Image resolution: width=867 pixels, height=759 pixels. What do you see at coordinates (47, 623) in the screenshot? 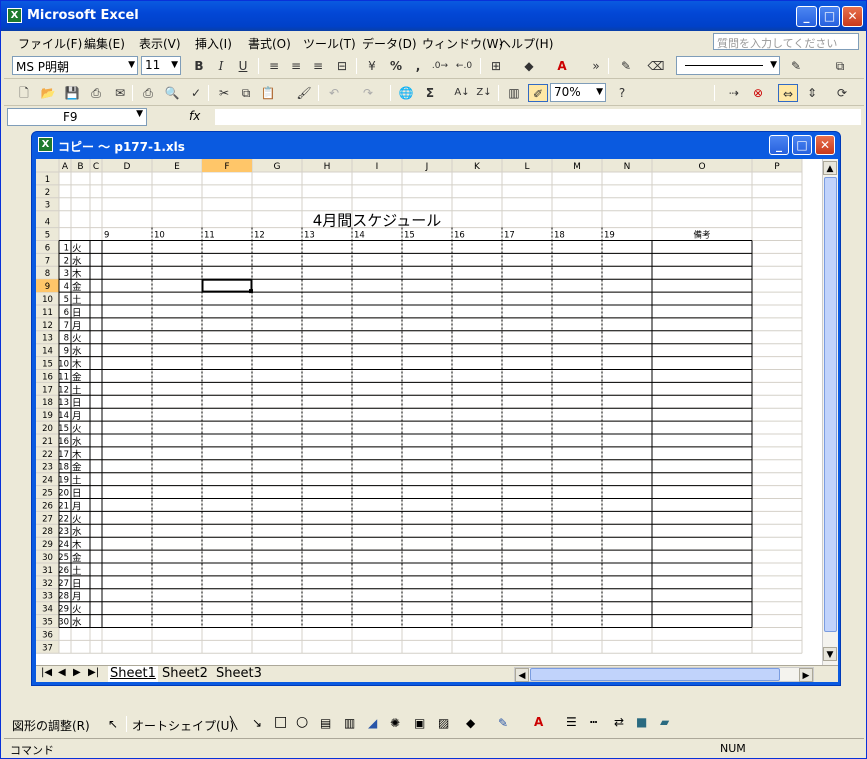
I see `row-header: 35` at bounding box center [47, 623].